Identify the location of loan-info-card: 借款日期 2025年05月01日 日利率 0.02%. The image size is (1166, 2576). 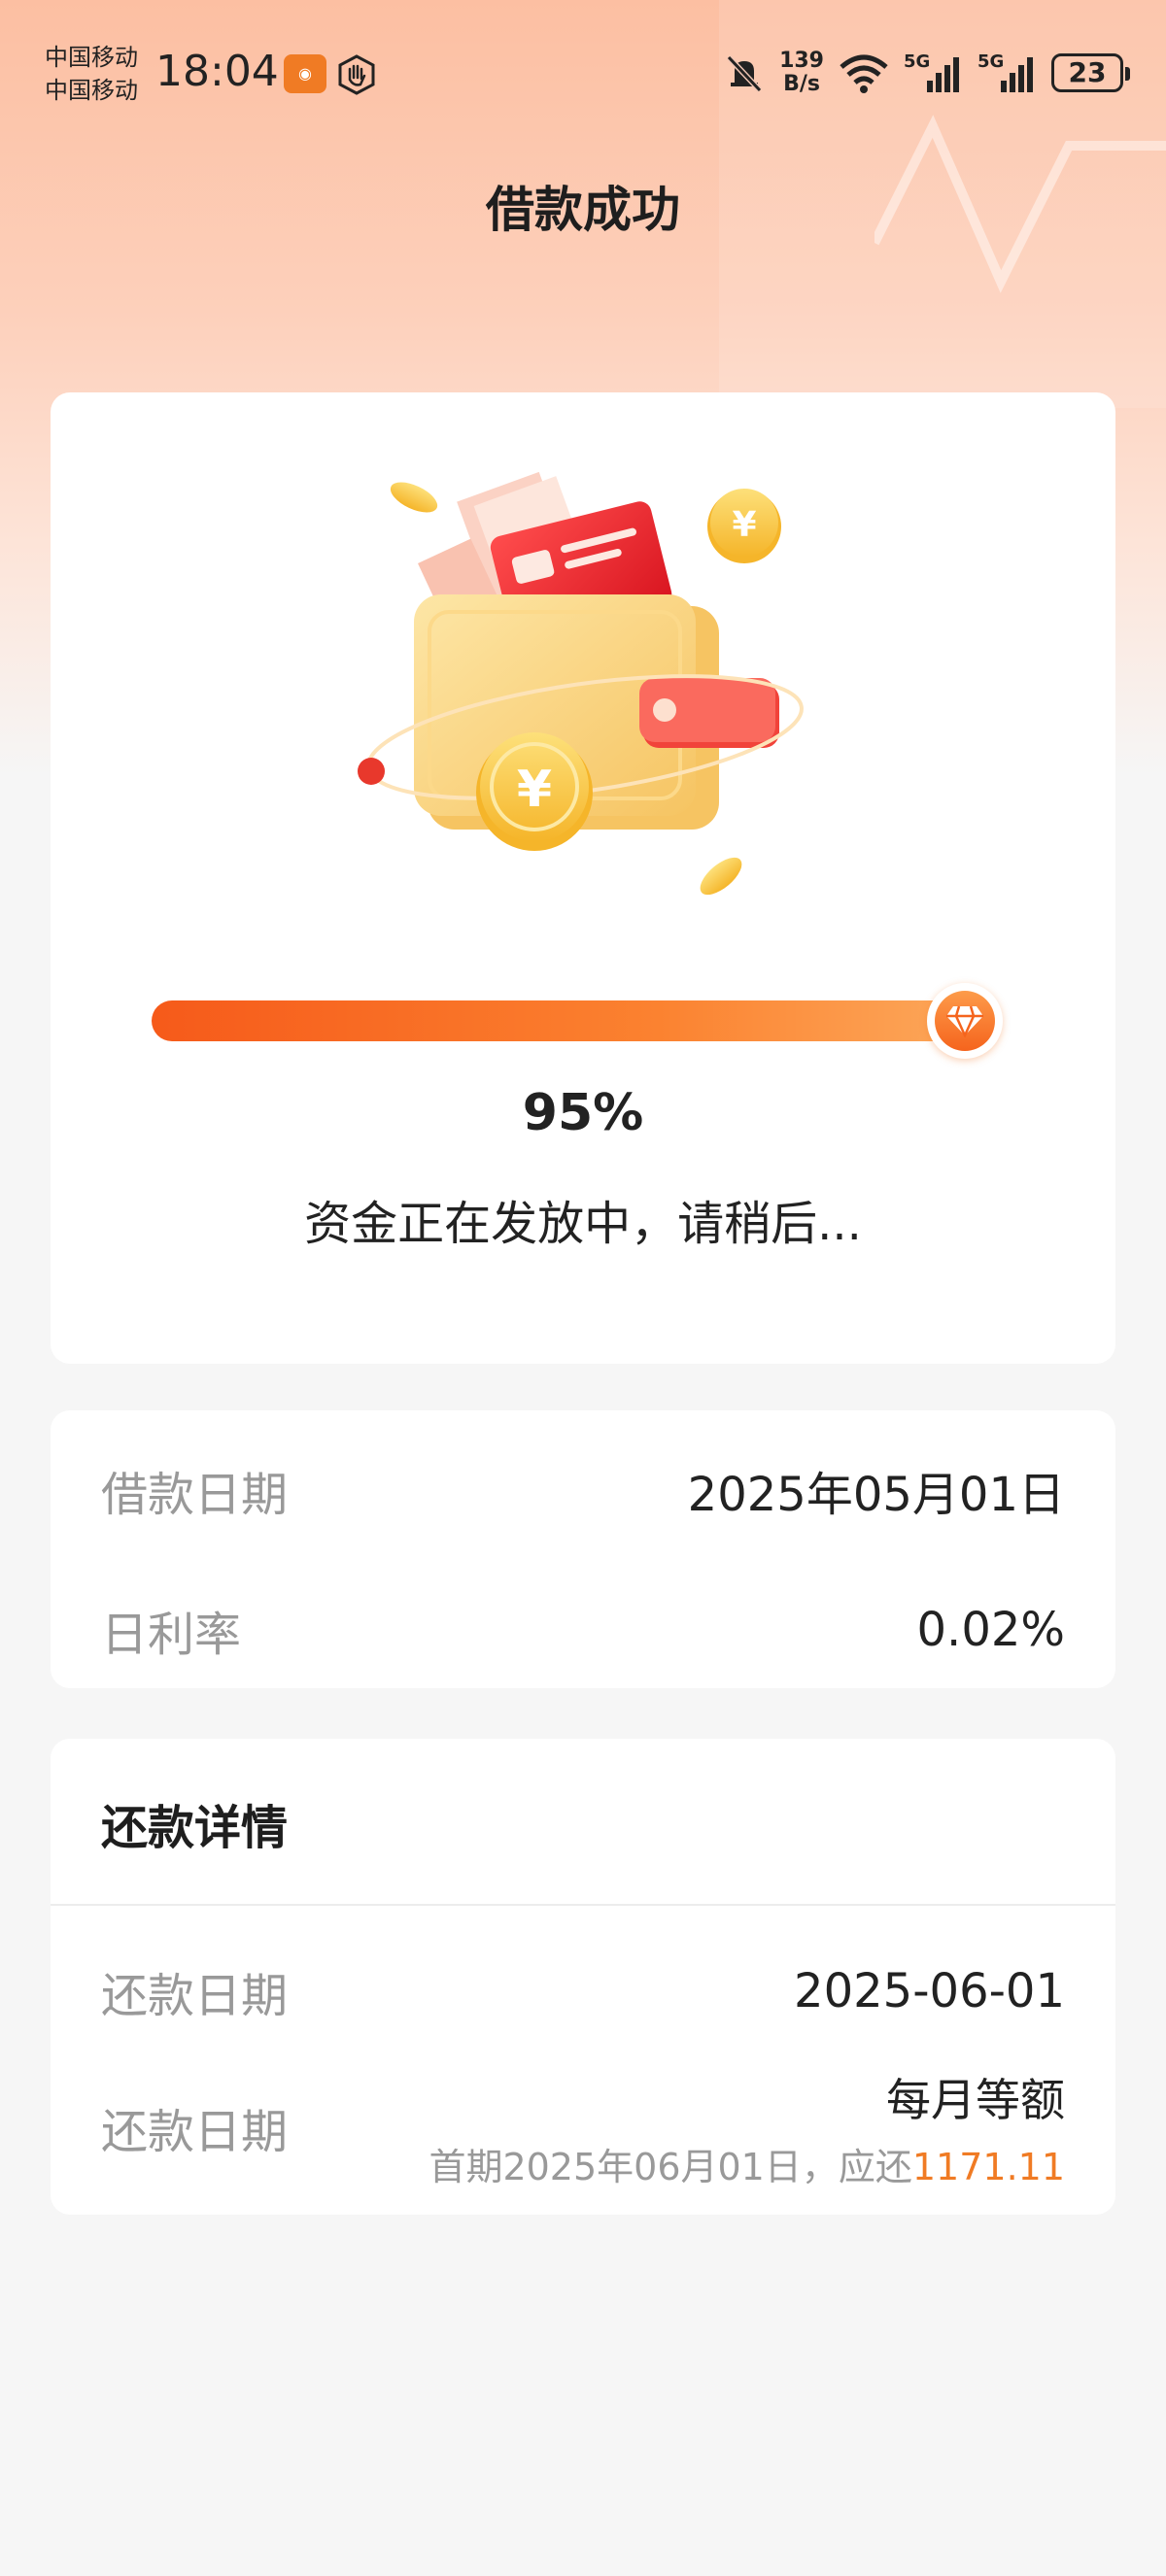
(583, 1549).